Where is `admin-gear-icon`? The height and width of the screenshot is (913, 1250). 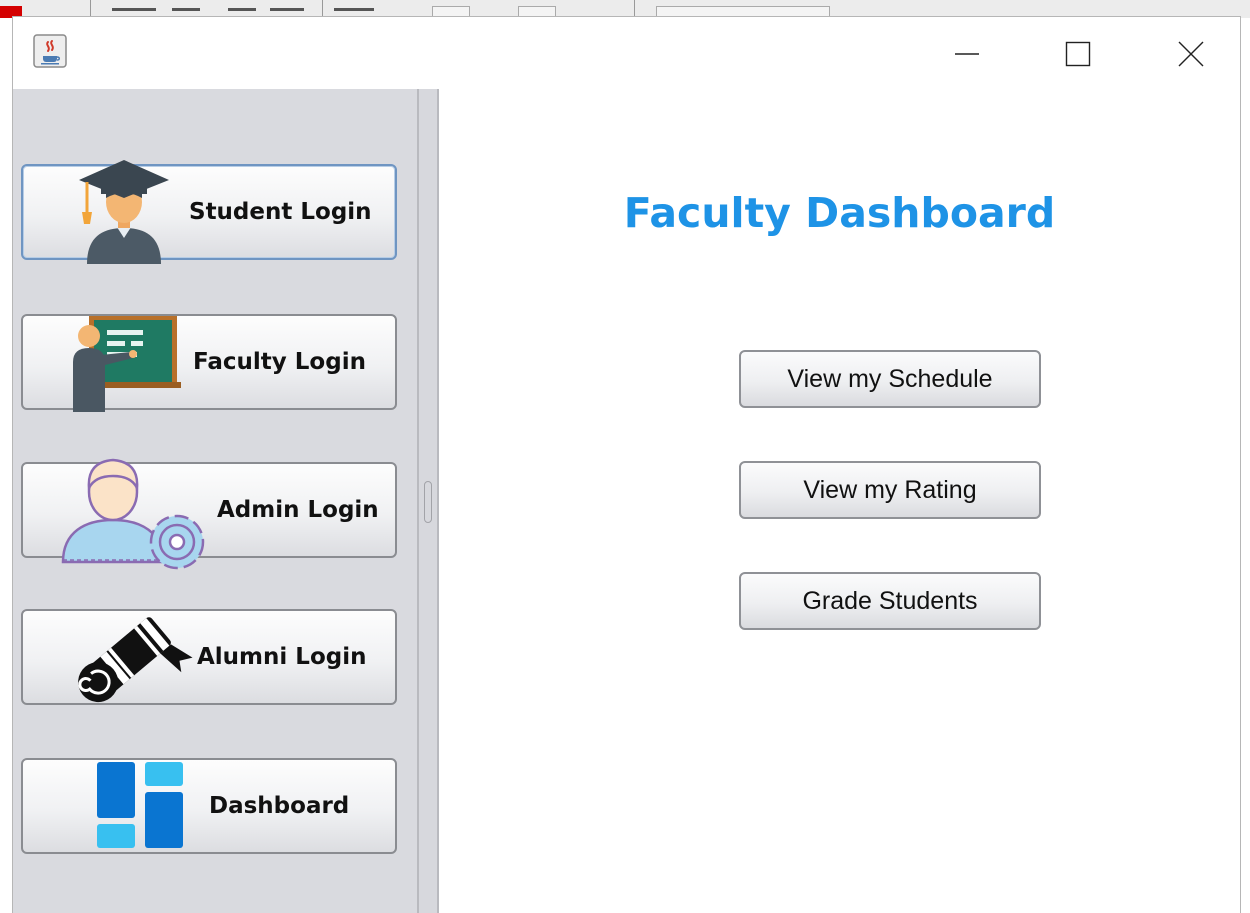
admin-gear-icon is located at coordinates (133, 514).